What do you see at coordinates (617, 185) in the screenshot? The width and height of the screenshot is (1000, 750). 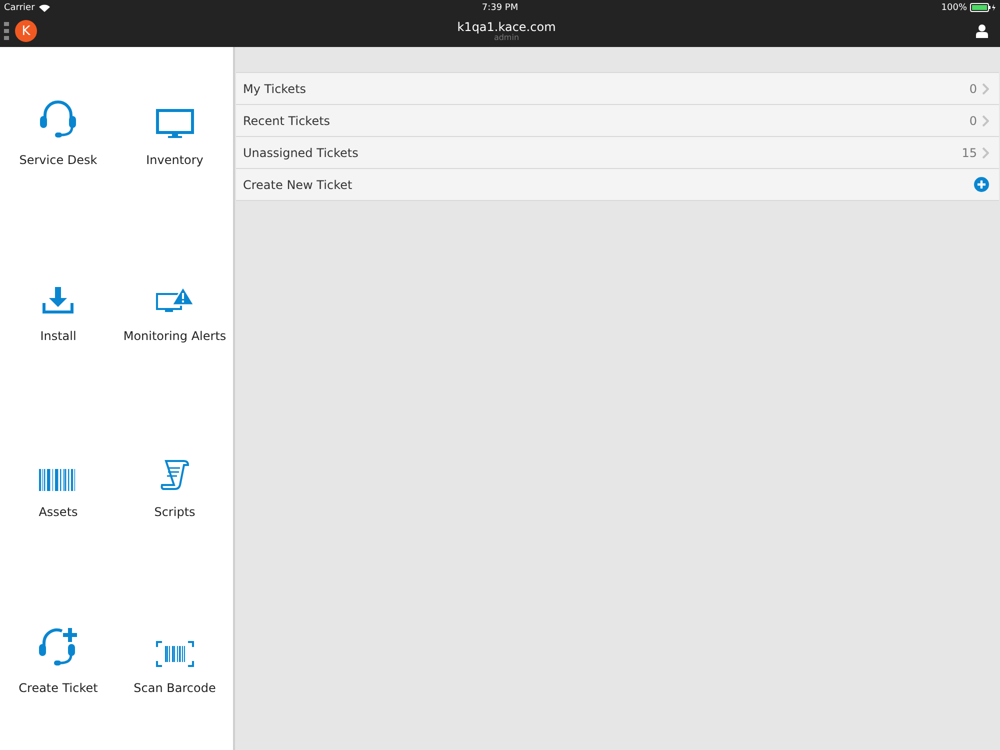 I see `list-row: Create New Ticket` at bounding box center [617, 185].